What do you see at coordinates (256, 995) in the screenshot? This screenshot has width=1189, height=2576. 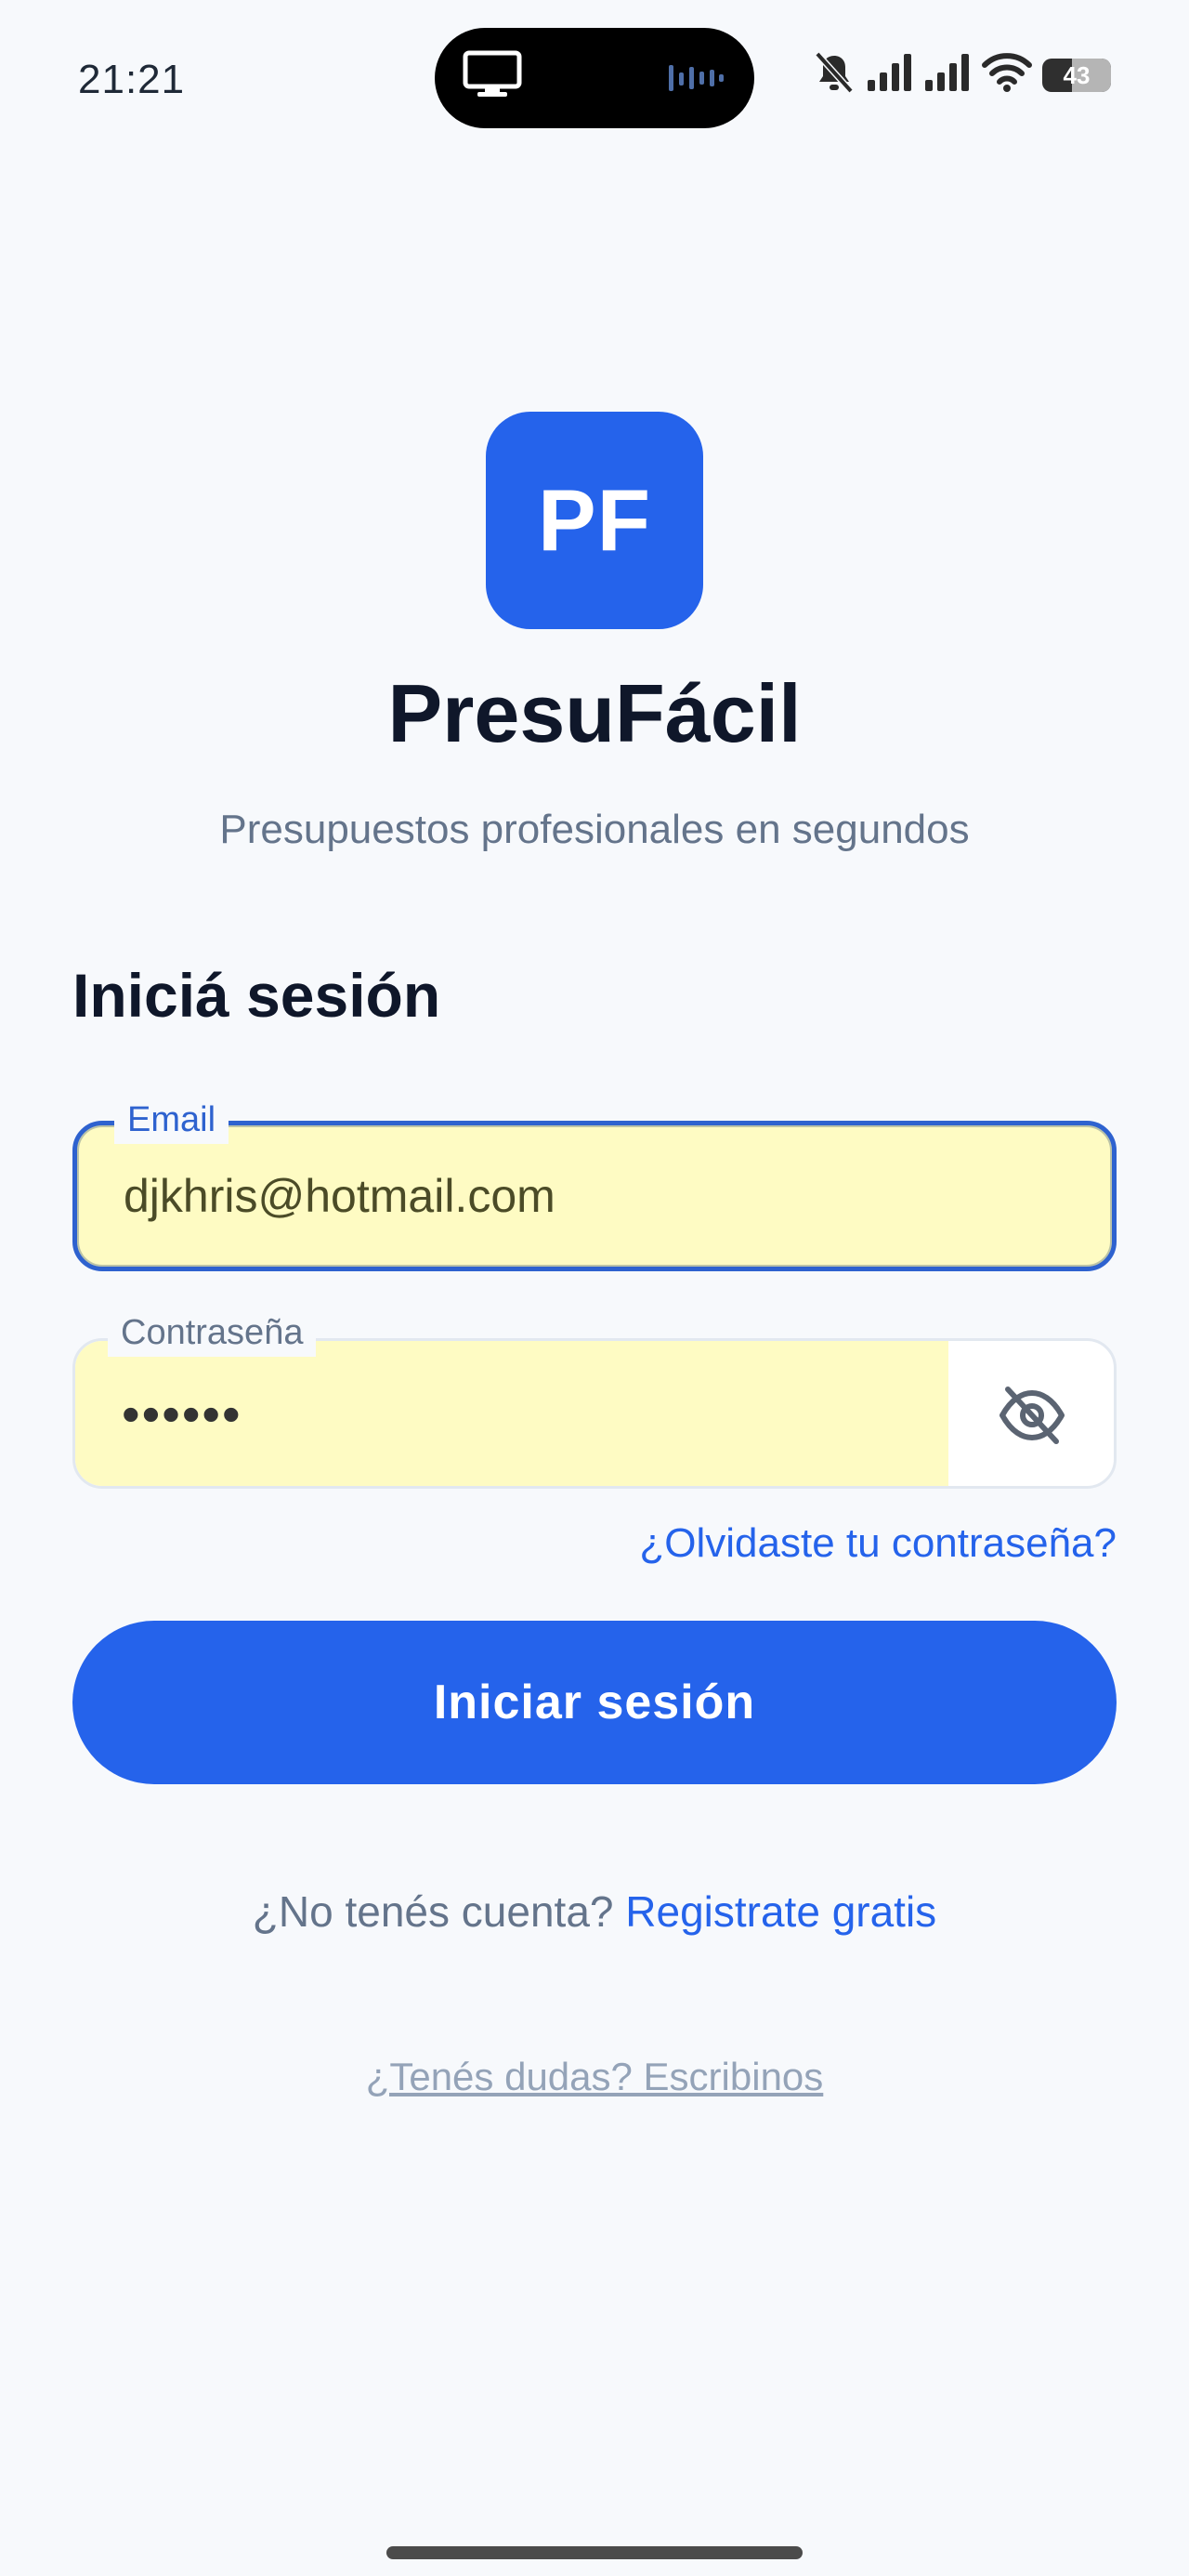 I see `login-title: Iniciá sesión` at bounding box center [256, 995].